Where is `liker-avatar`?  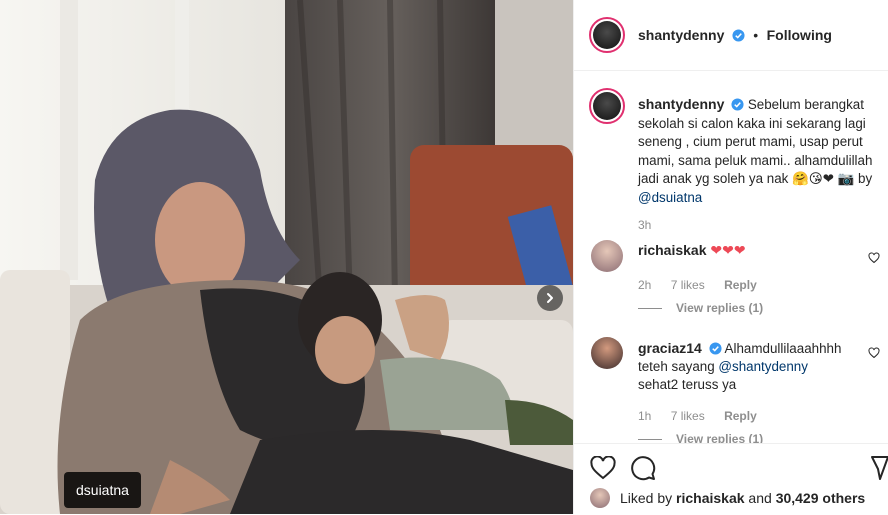
liker-avatar is located at coordinates (600, 498).